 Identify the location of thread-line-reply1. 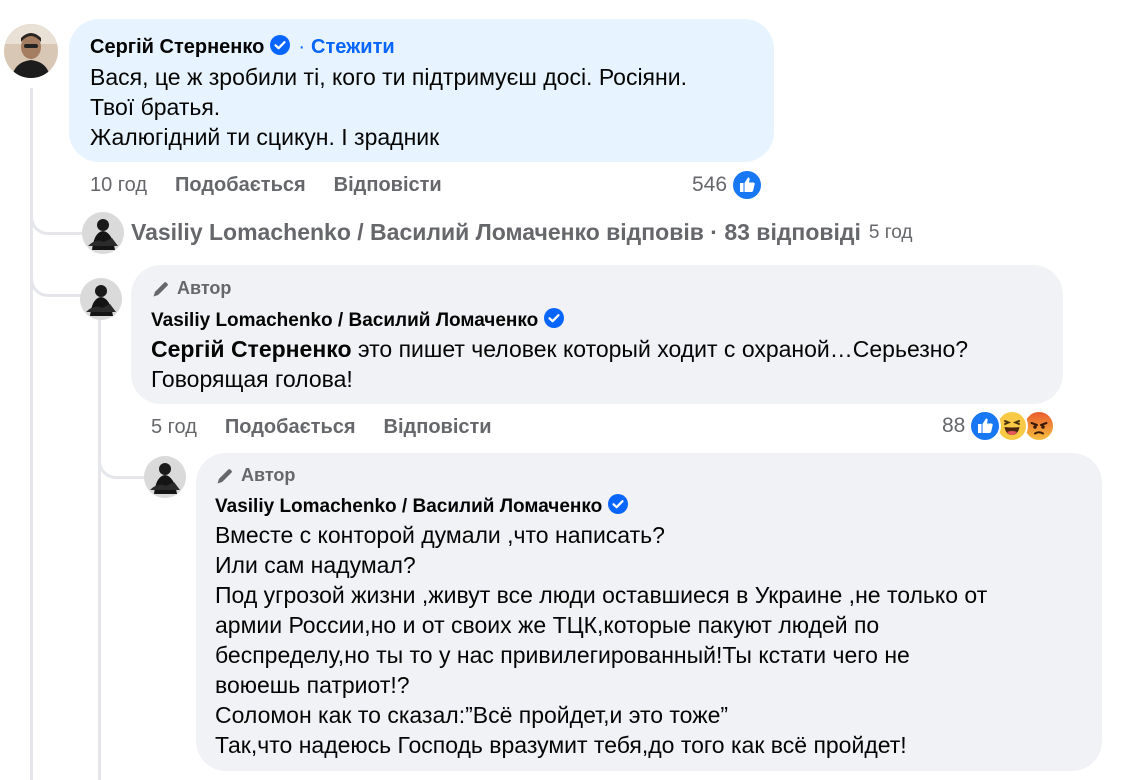
(99, 549).